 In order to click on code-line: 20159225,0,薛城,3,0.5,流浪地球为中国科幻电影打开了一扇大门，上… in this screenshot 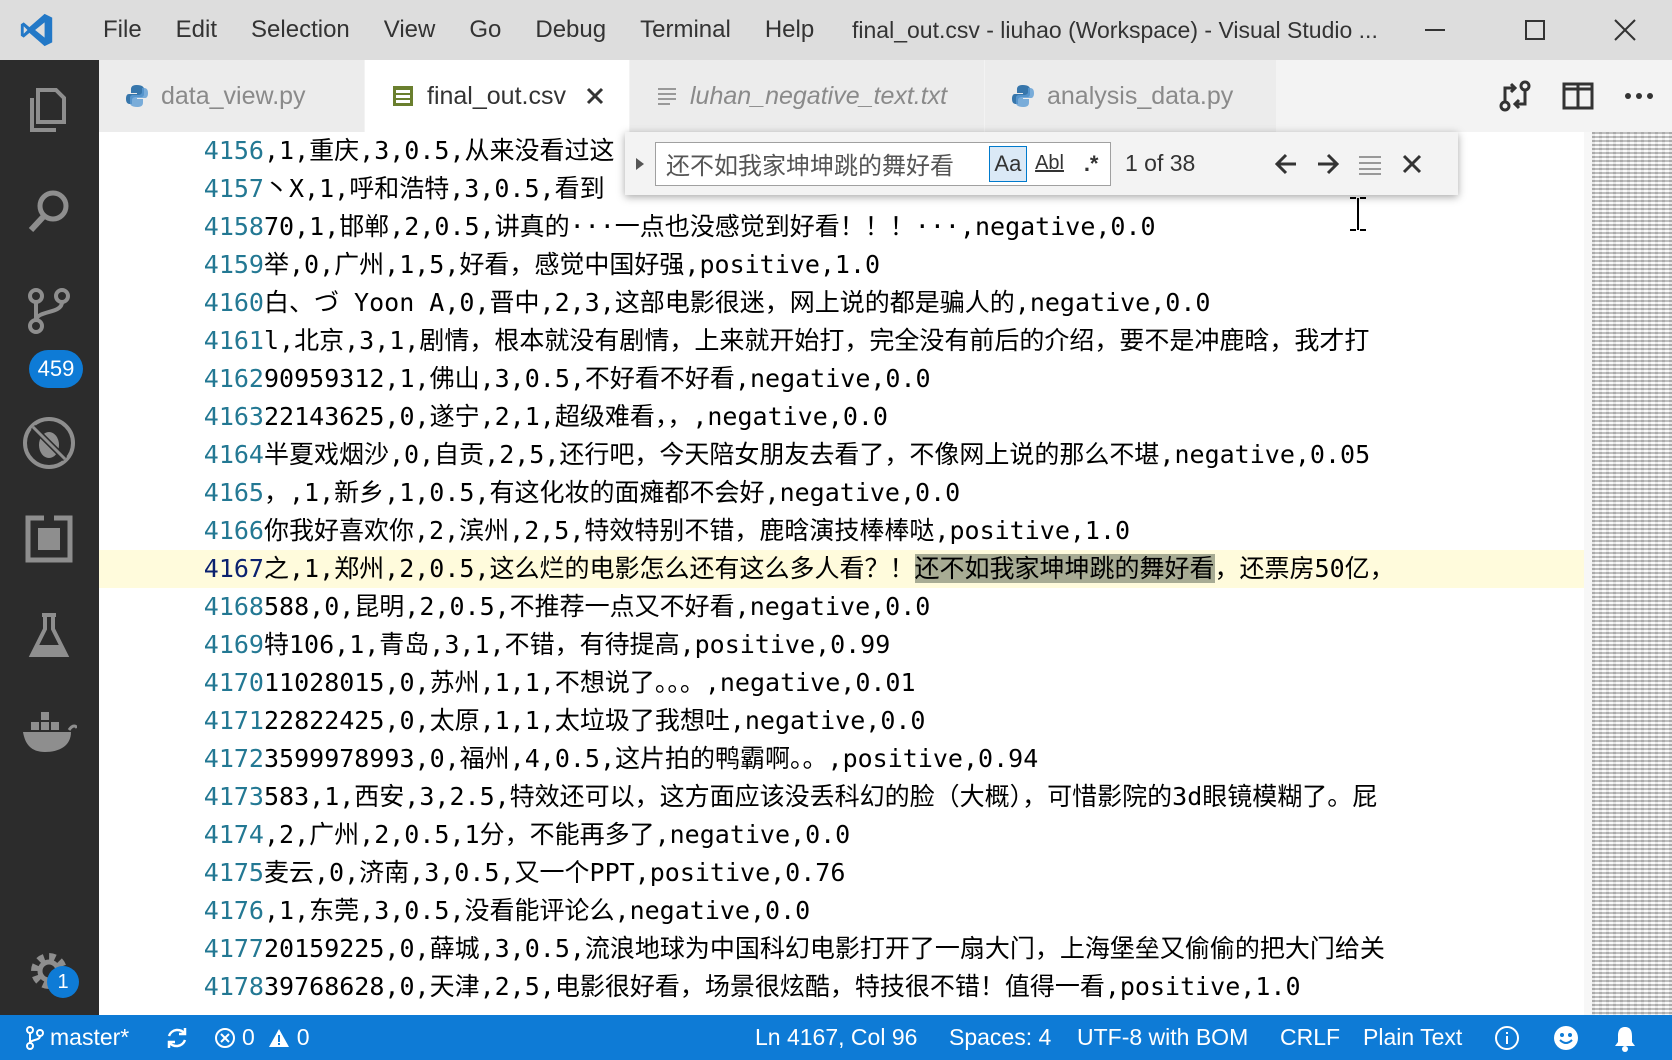, I will do `click(824, 949)`.